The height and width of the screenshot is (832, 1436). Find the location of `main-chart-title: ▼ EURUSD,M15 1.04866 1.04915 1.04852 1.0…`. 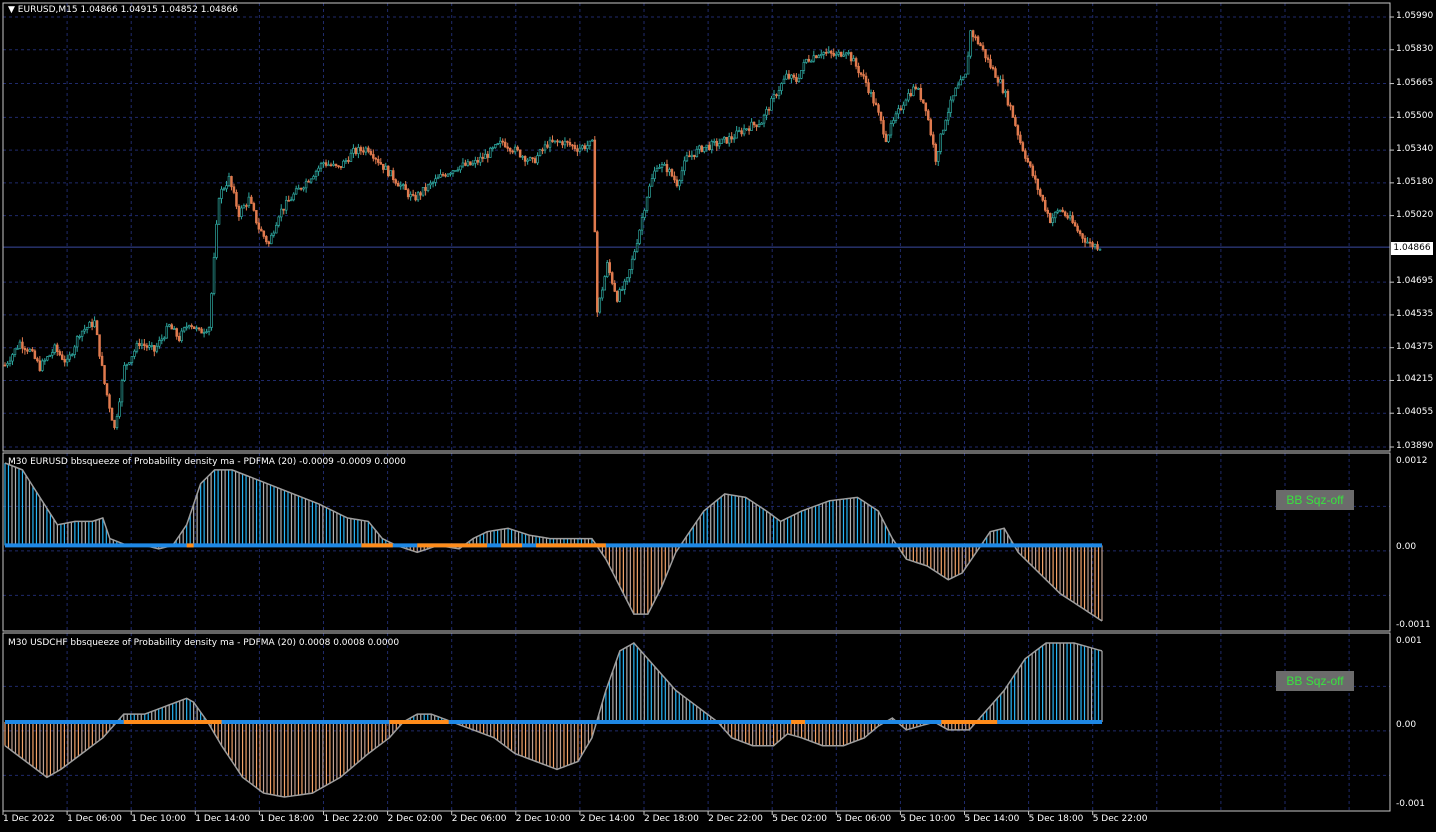

main-chart-title: ▼ EURUSD,M15 1.04866 1.04915 1.04852 1.0… is located at coordinates (123, 10).